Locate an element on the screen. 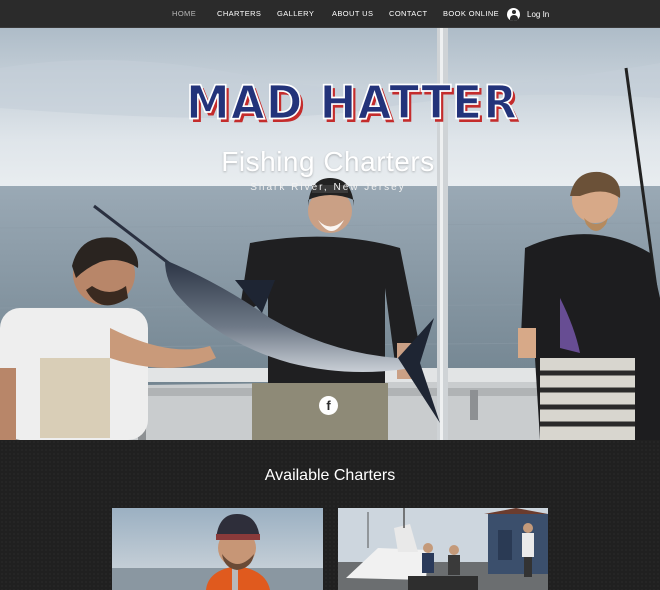 The image size is (660, 590). login-label: Log In is located at coordinates (538, 14).